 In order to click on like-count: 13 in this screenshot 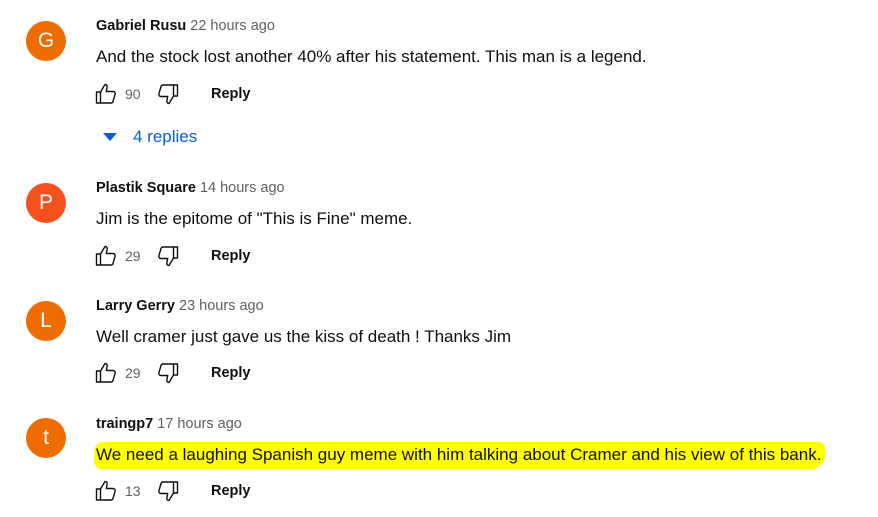, I will do `click(133, 491)`.